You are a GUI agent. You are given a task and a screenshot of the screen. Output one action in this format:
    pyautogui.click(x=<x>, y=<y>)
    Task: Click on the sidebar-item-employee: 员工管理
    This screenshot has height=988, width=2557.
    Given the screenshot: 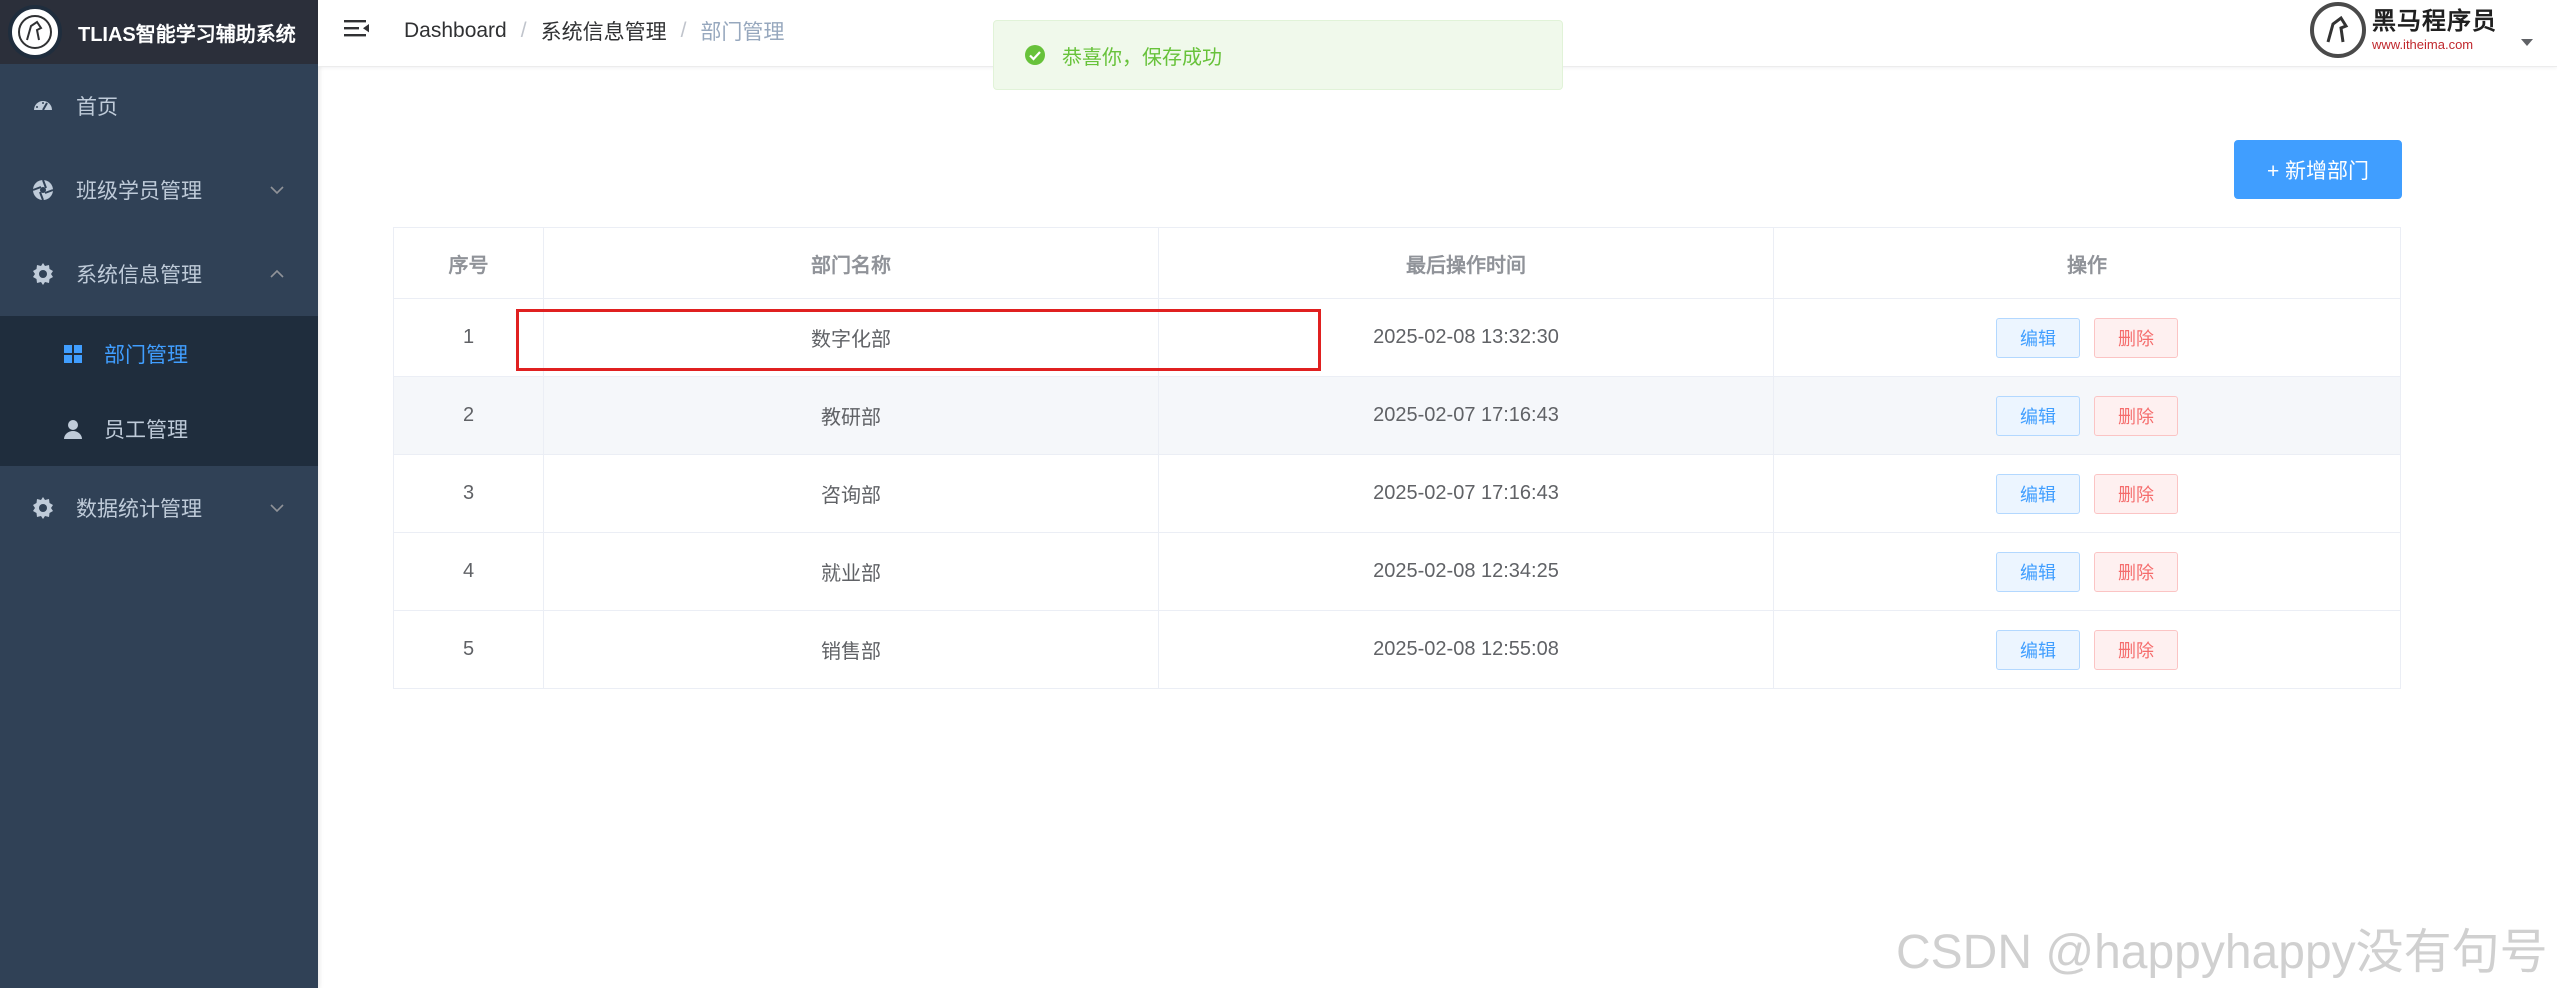 What is the action you would take?
    pyautogui.click(x=159, y=428)
    